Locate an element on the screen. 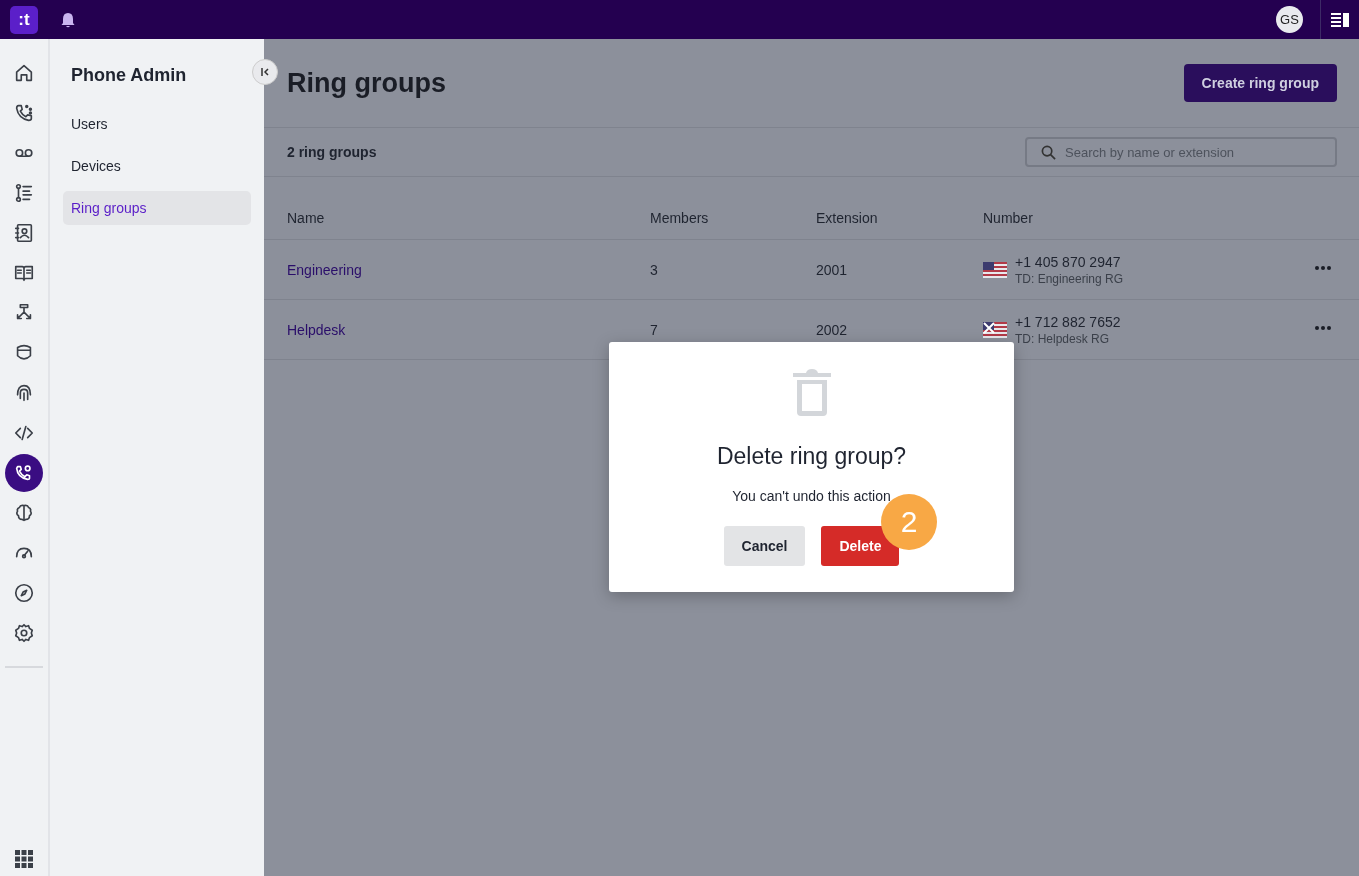 This screenshot has height=876, width=1359. sidebar-item: Devices is located at coordinates (157, 166).